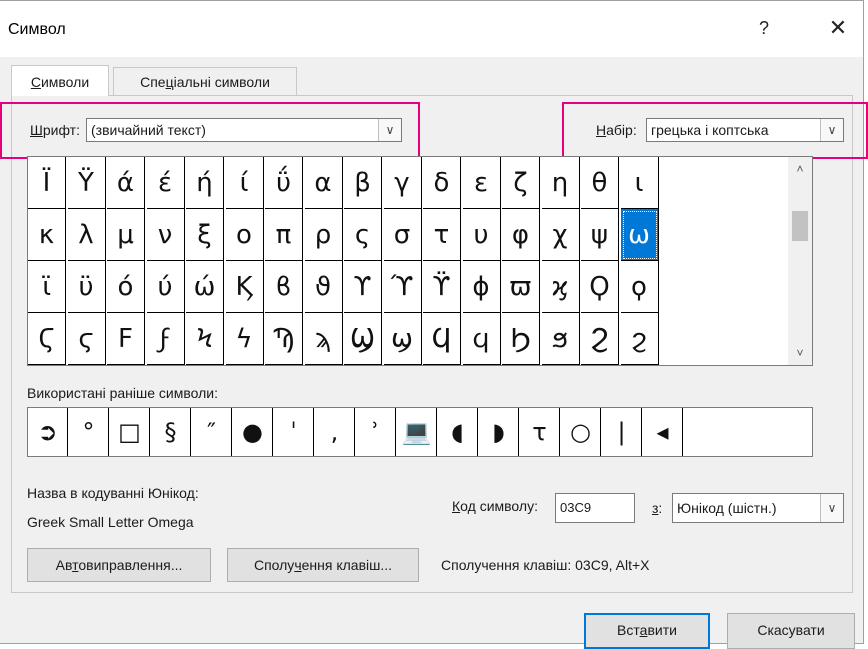 This screenshot has height=649, width=868. What do you see at coordinates (323, 287) in the screenshot?
I see `symbol-cell: ϑ` at bounding box center [323, 287].